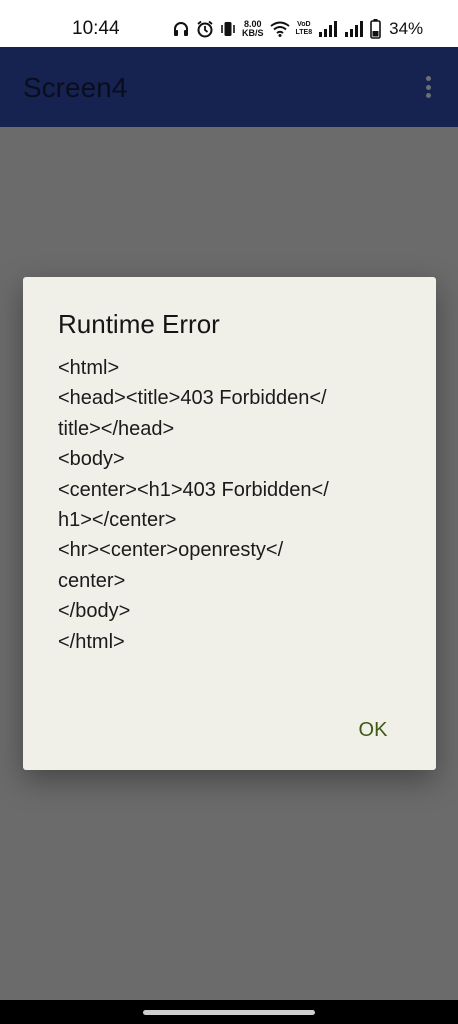 The image size is (458, 1024). Describe the element at coordinates (139, 324) in the screenshot. I see `dialog-title: Runtime Error` at that location.